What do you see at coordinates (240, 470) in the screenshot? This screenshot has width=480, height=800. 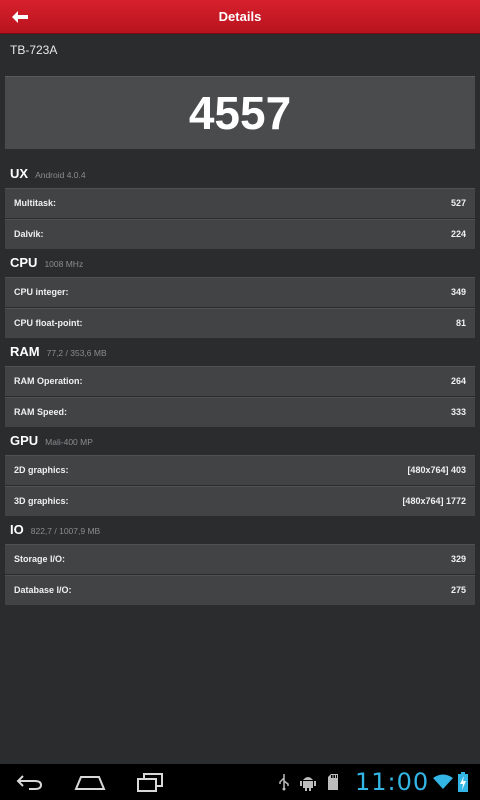 I see `result-row-2d-graphics: 2D graphics: [480x764] 403` at bounding box center [240, 470].